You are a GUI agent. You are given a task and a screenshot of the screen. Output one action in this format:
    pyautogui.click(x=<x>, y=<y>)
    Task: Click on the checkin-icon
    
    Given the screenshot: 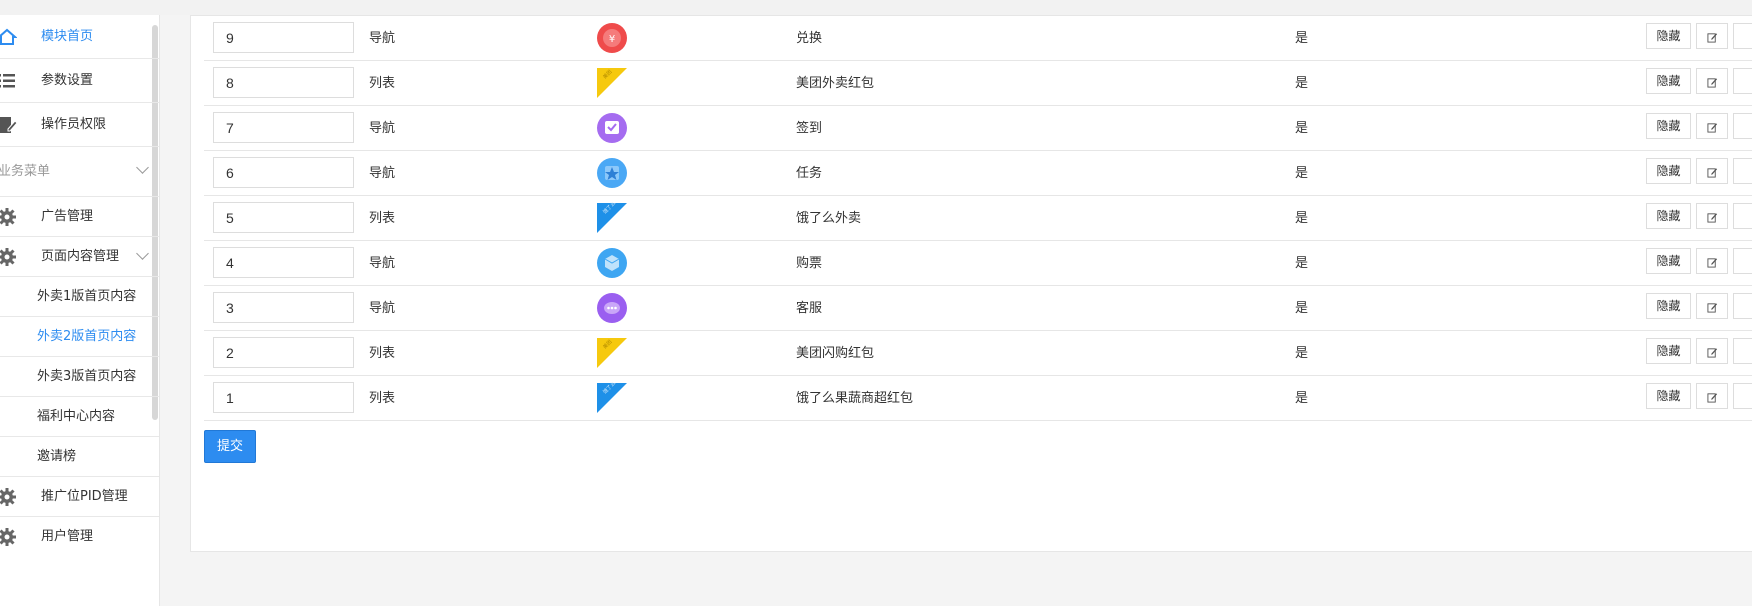 What is the action you would take?
    pyautogui.click(x=612, y=128)
    